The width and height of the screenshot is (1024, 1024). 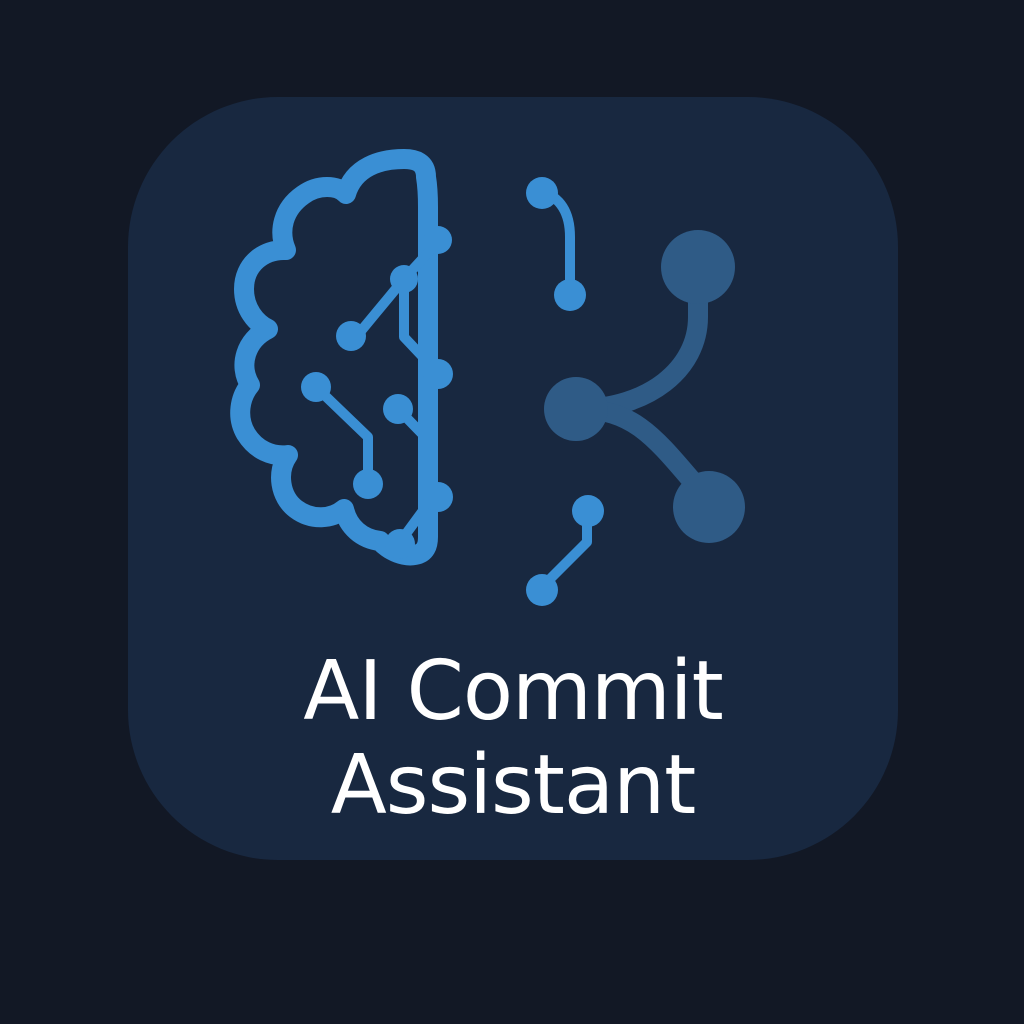 What do you see at coordinates (513, 691) in the screenshot?
I see `app-title-line-1: AI Commit` at bounding box center [513, 691].